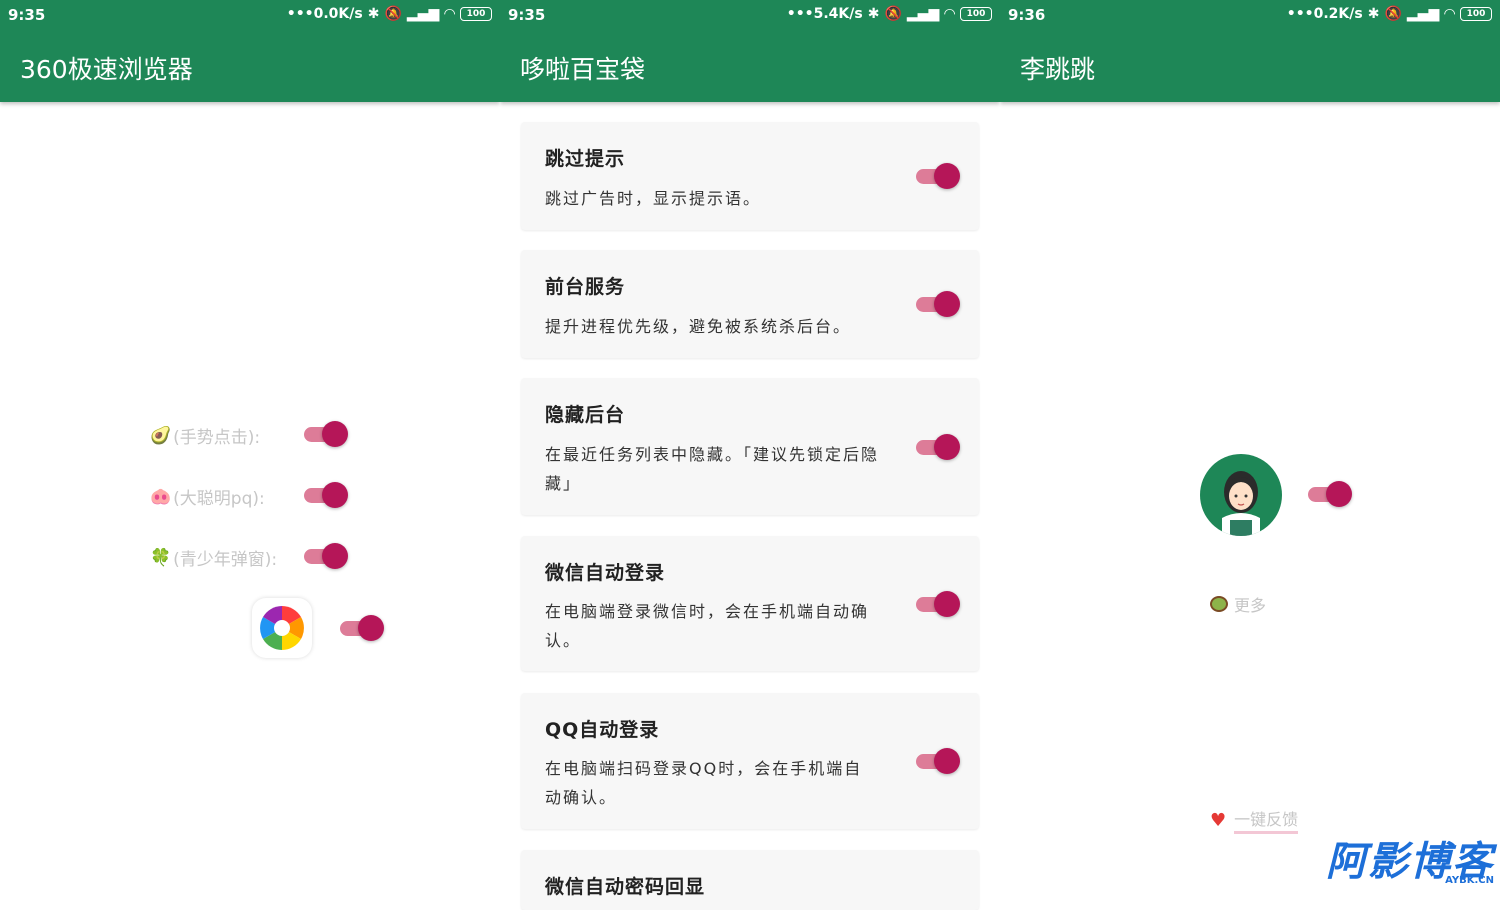  Describe the element at coordinates (106, 69) in the screenshot. I see `app-title: 360极速浏览器` at that location.